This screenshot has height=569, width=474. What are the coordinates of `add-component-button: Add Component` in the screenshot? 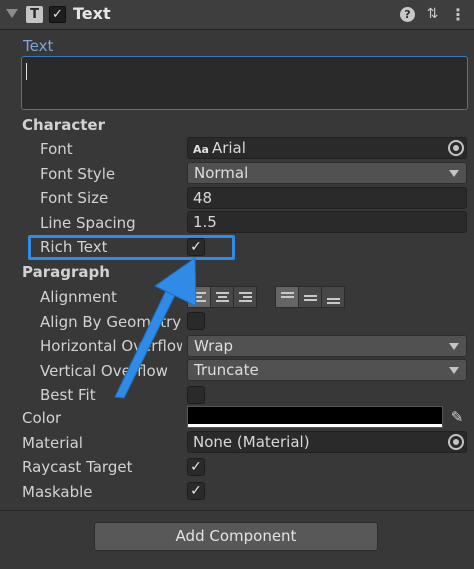 It's located at (236, 536).